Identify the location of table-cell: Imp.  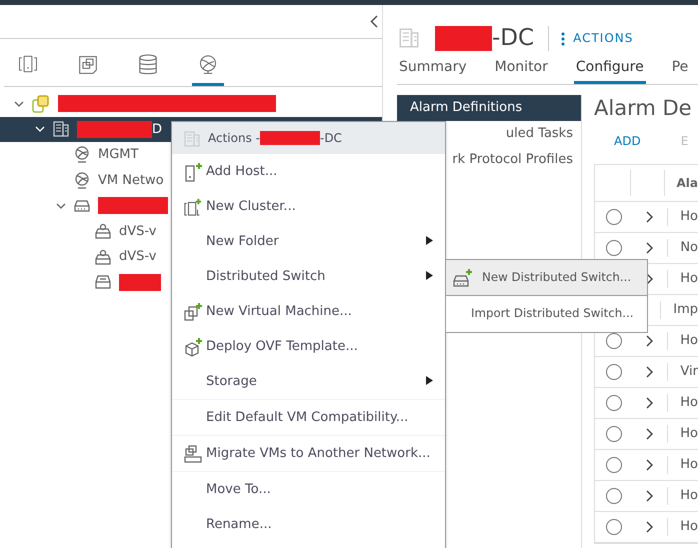
(679, 309).